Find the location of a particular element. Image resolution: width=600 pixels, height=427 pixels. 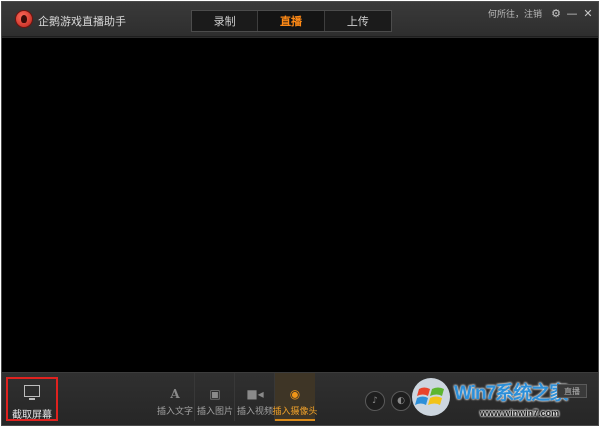

text-icon: A is located at coordinates (175, 394).